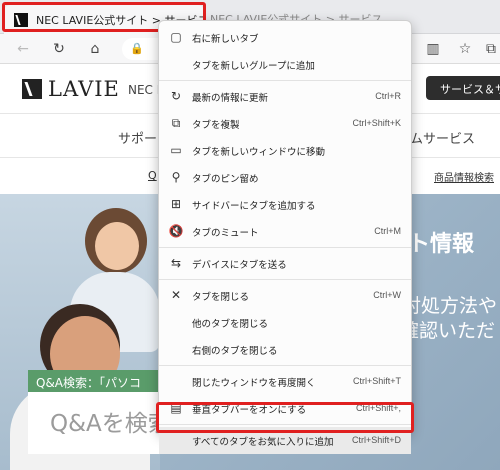  I want to click on mute-icon: 🔇, so click(176, 231).